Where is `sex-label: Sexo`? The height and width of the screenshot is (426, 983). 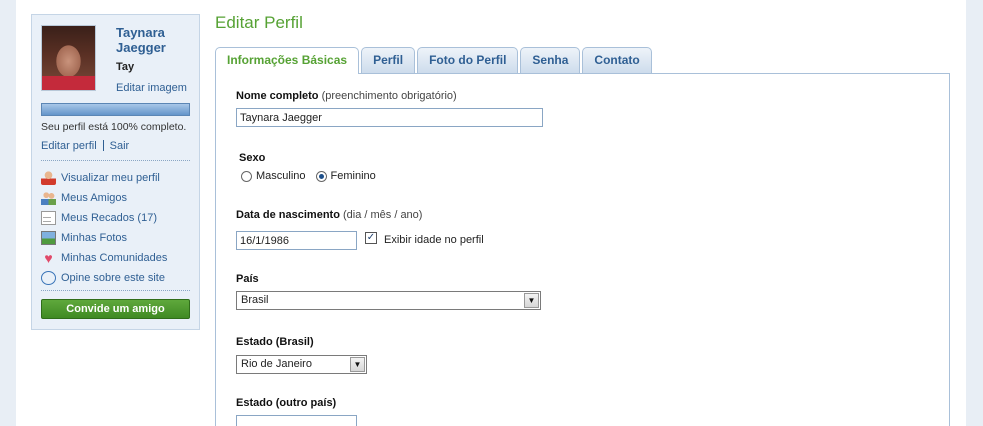
sex-label: Sexo is located at coordinates (252, 158).